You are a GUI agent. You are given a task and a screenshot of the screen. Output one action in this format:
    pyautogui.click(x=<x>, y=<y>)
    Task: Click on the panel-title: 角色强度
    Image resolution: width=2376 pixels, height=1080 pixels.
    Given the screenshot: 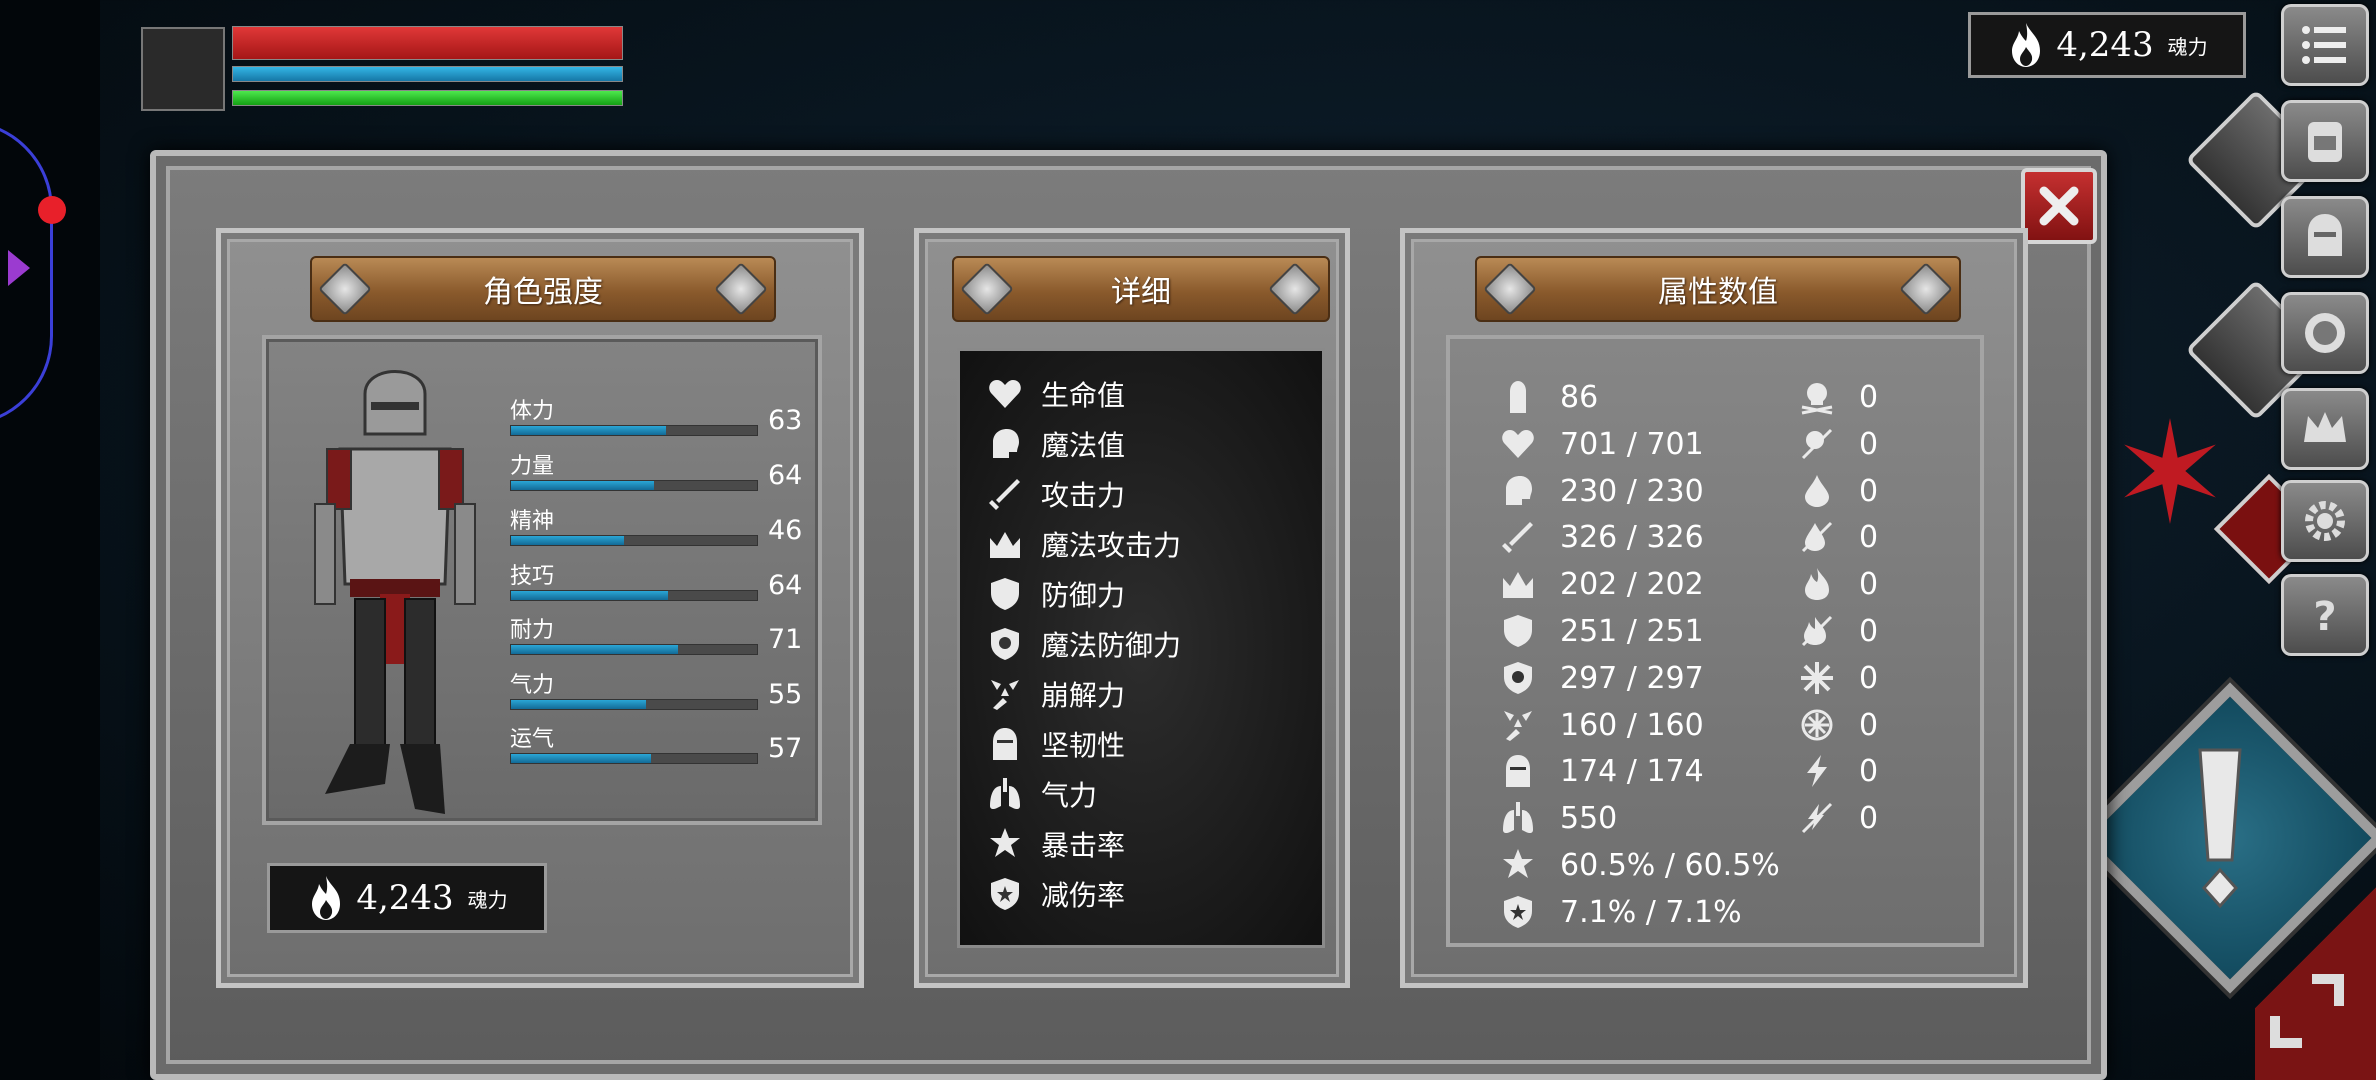 What is the action you would take?
    pyautogui.click(x=543, y=292)
    